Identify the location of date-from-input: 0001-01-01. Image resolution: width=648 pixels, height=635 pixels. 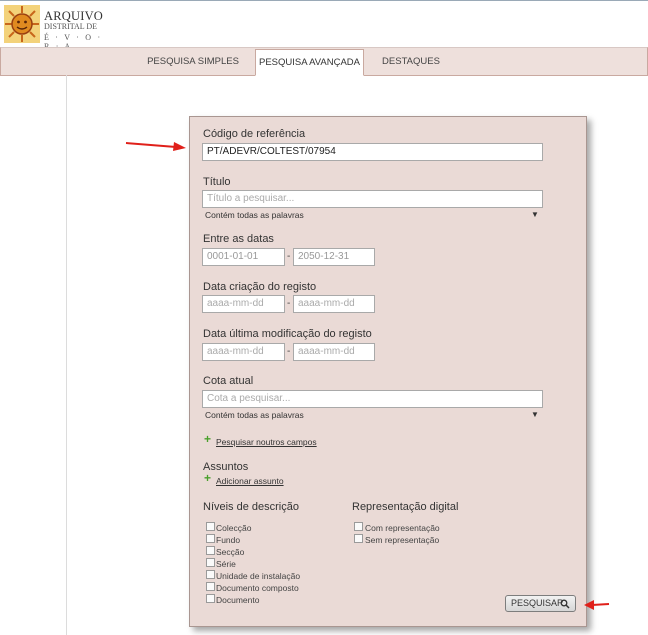
(243, 257).